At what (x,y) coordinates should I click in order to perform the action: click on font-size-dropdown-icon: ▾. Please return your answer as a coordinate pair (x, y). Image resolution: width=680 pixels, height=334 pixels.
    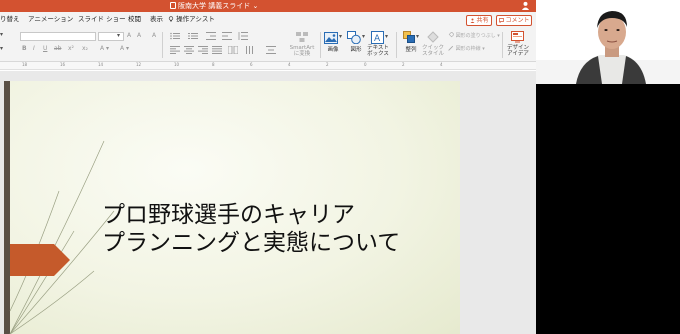
    Looking at the image, I should click on (118, 36).